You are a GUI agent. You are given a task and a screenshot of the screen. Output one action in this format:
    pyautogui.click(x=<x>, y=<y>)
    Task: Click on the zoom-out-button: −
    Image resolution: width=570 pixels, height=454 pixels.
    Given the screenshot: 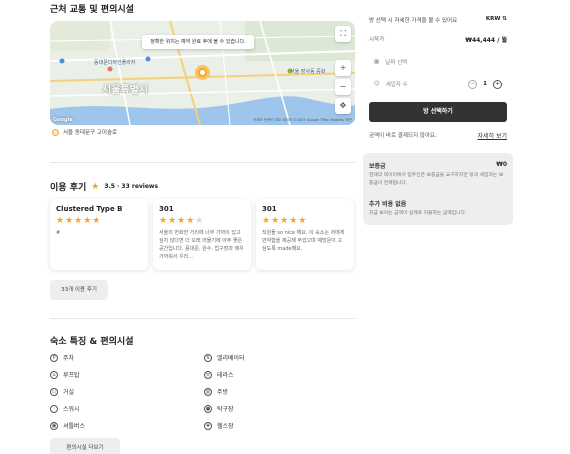 What is the action you would take?
    pyautogui.click(x=343, y=87)
    